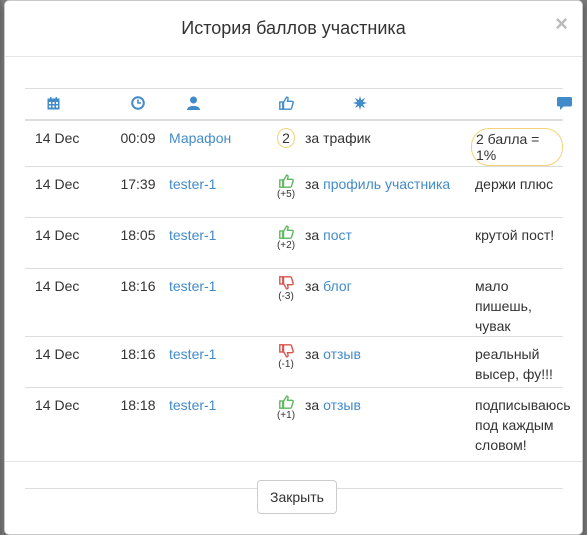 Image resolution: width=587 pixels, height=535 pixels. Describe the element at coordinates (337, 235) in the screenshot. I see `reason-link: пост` at that location.